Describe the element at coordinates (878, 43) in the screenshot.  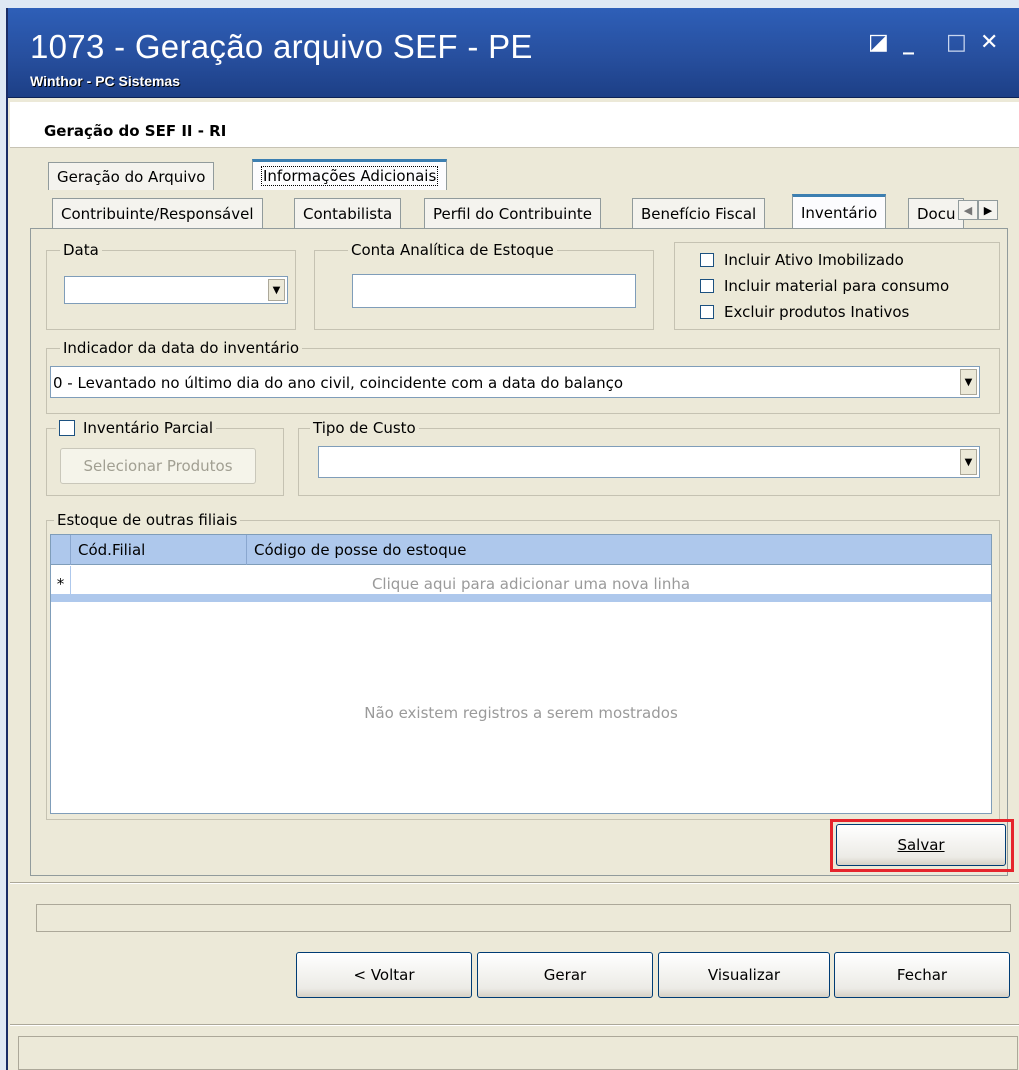
I see `restore-icon: ◪` at that location.